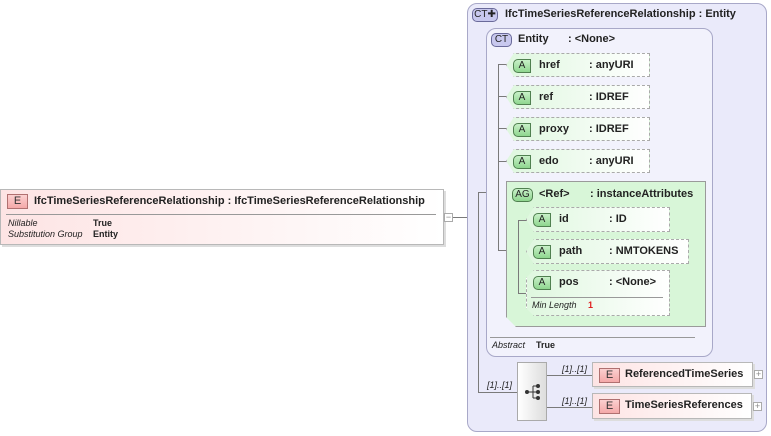 This screenshot has width=771, height=436. I want to click on attribute-ref: A ref : IDREF, so click(578, 97).